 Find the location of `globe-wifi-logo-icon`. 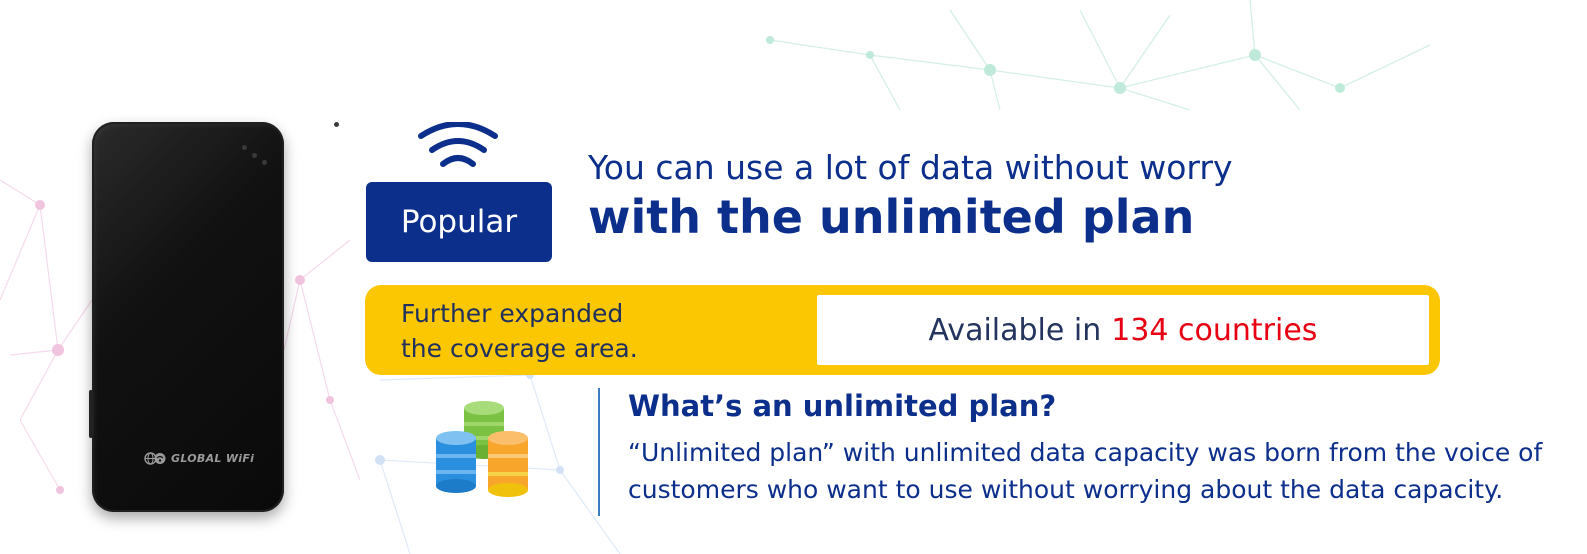

globe-wifi-logo-icon is located at coordinates (155, 458).